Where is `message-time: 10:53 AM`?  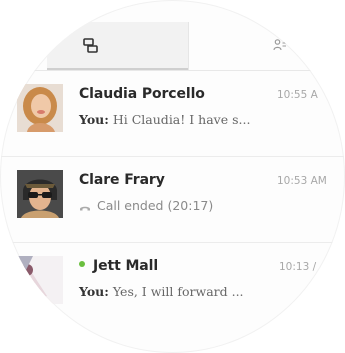
message-time: 10:53 AM is located at coordinates (302, 181).